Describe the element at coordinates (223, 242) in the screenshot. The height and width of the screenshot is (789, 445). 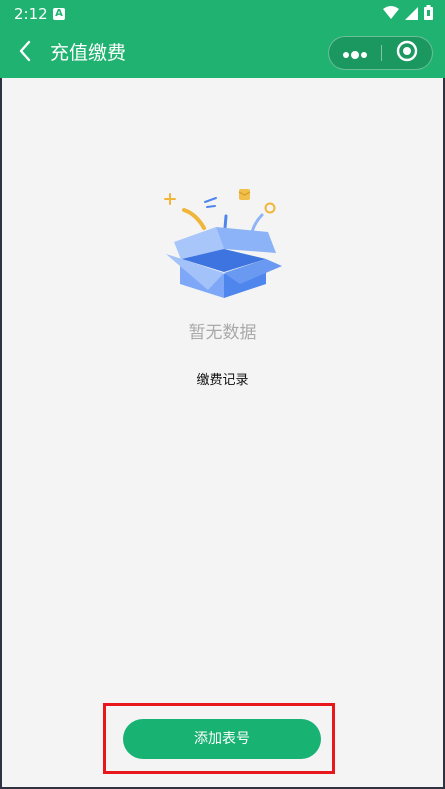
I see `open-box-icon` at that location.